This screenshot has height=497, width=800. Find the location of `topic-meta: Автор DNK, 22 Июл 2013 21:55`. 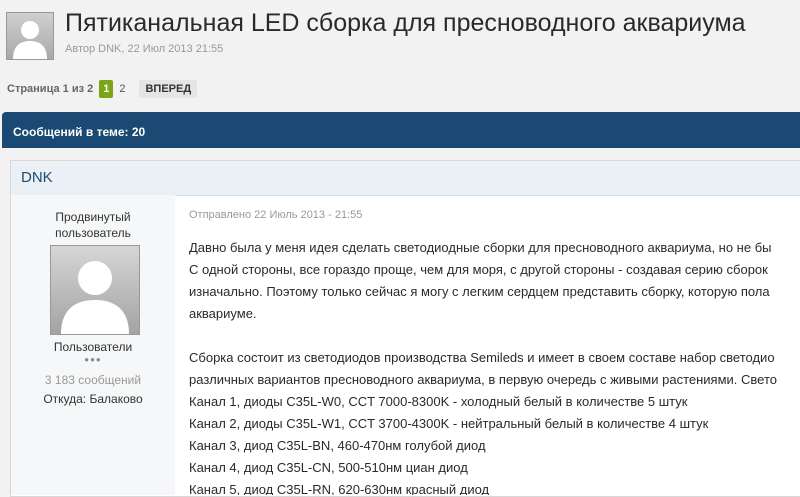

topic-meta: Автор DNK, 22 Июл 2013 21:55 is located at coordinates (144, 49).